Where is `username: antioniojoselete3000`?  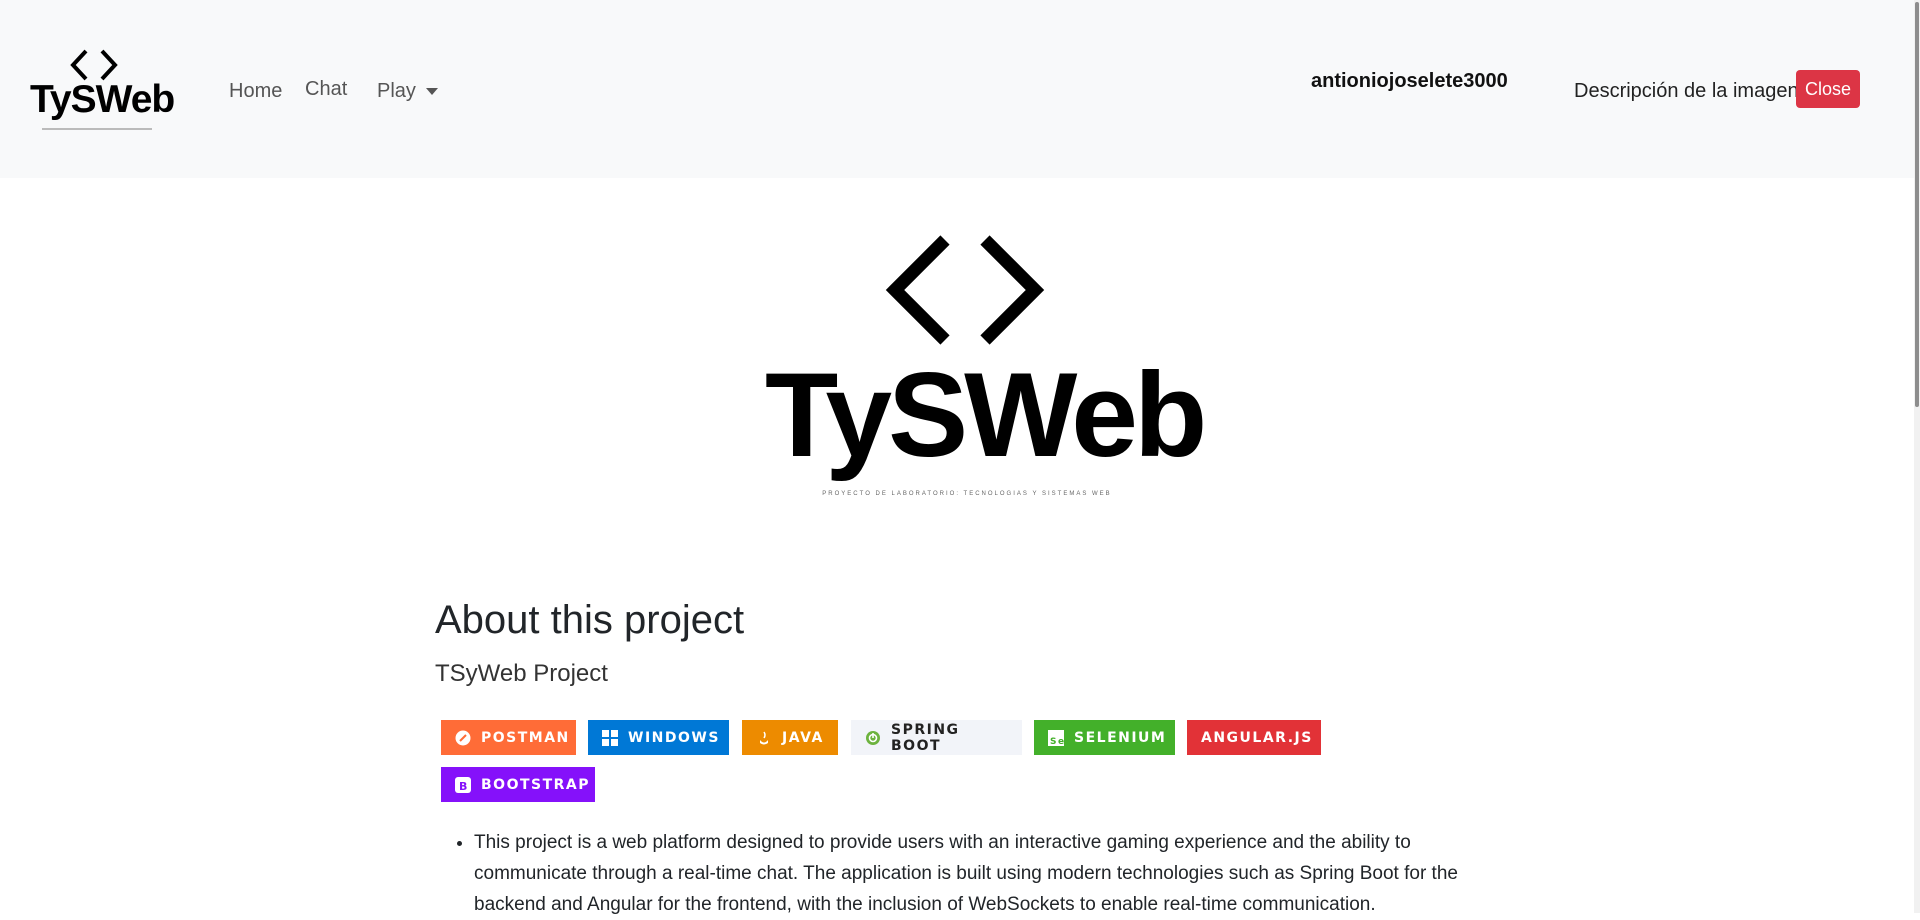 username: antioniojoselete3000 is located at coordinates (1409, 81).